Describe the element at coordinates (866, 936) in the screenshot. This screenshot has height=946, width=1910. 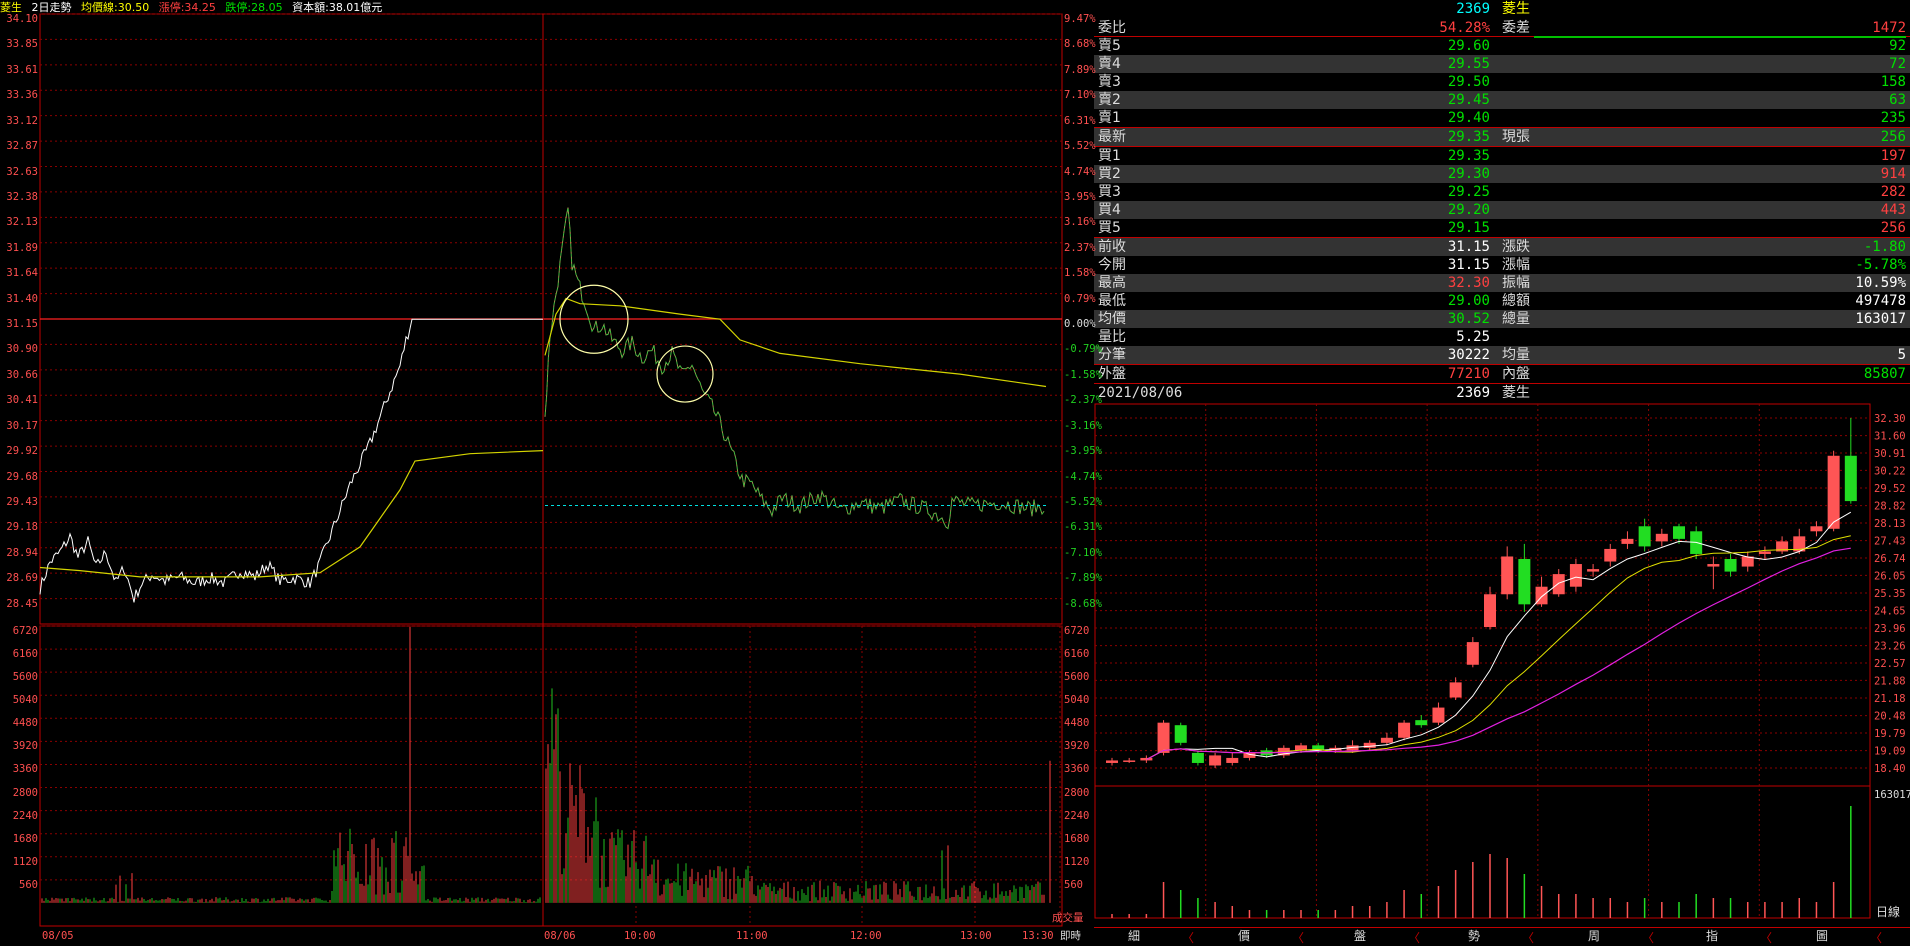
I see `time-label: 12:00` at that location.